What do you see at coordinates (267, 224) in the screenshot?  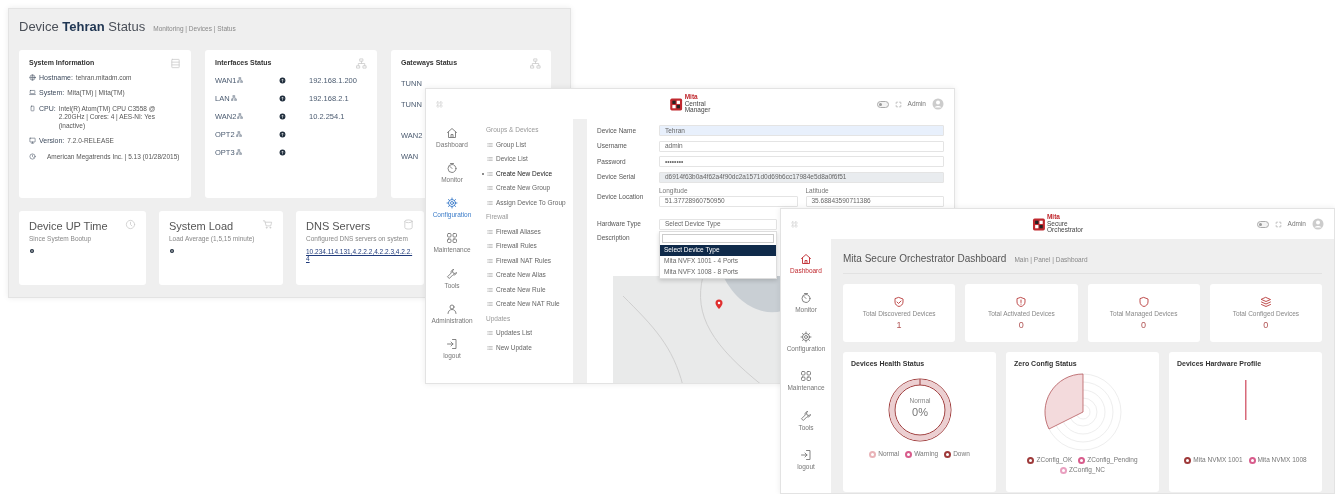 I see `cart-icon` at bounding box center [267, 224].